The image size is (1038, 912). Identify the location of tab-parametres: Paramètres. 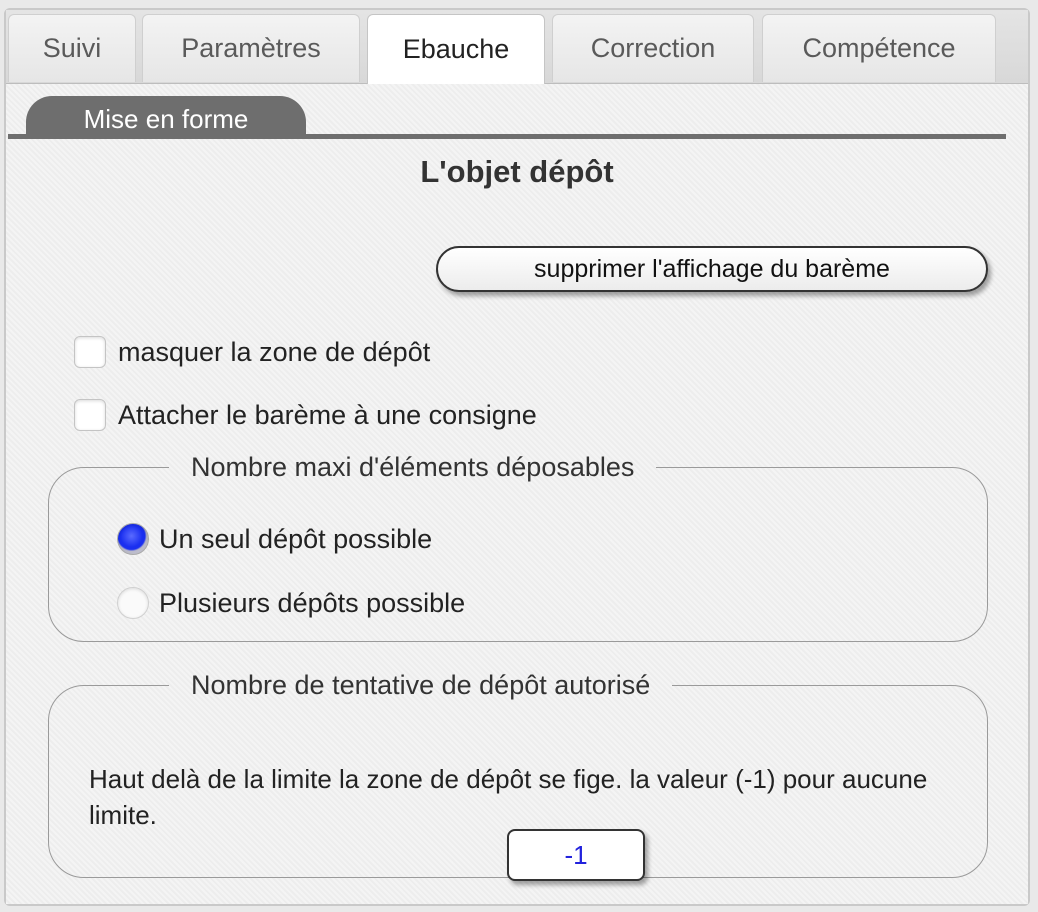
(251, 48).